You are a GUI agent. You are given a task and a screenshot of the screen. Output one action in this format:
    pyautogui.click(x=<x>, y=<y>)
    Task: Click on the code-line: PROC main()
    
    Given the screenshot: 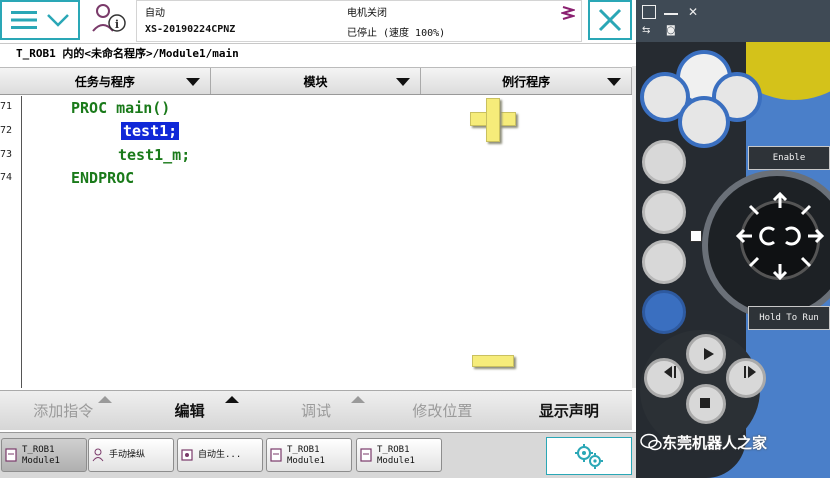 What is the action you would take?
    pyautogui.click(x=120, y=108)
    